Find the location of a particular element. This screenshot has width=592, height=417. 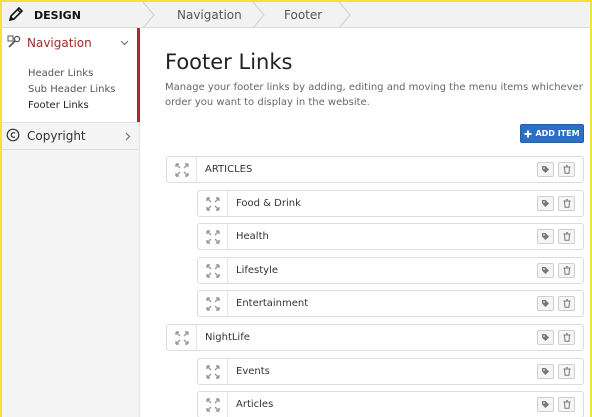

menu-item-label: Health is located at coordinates (252, 236).